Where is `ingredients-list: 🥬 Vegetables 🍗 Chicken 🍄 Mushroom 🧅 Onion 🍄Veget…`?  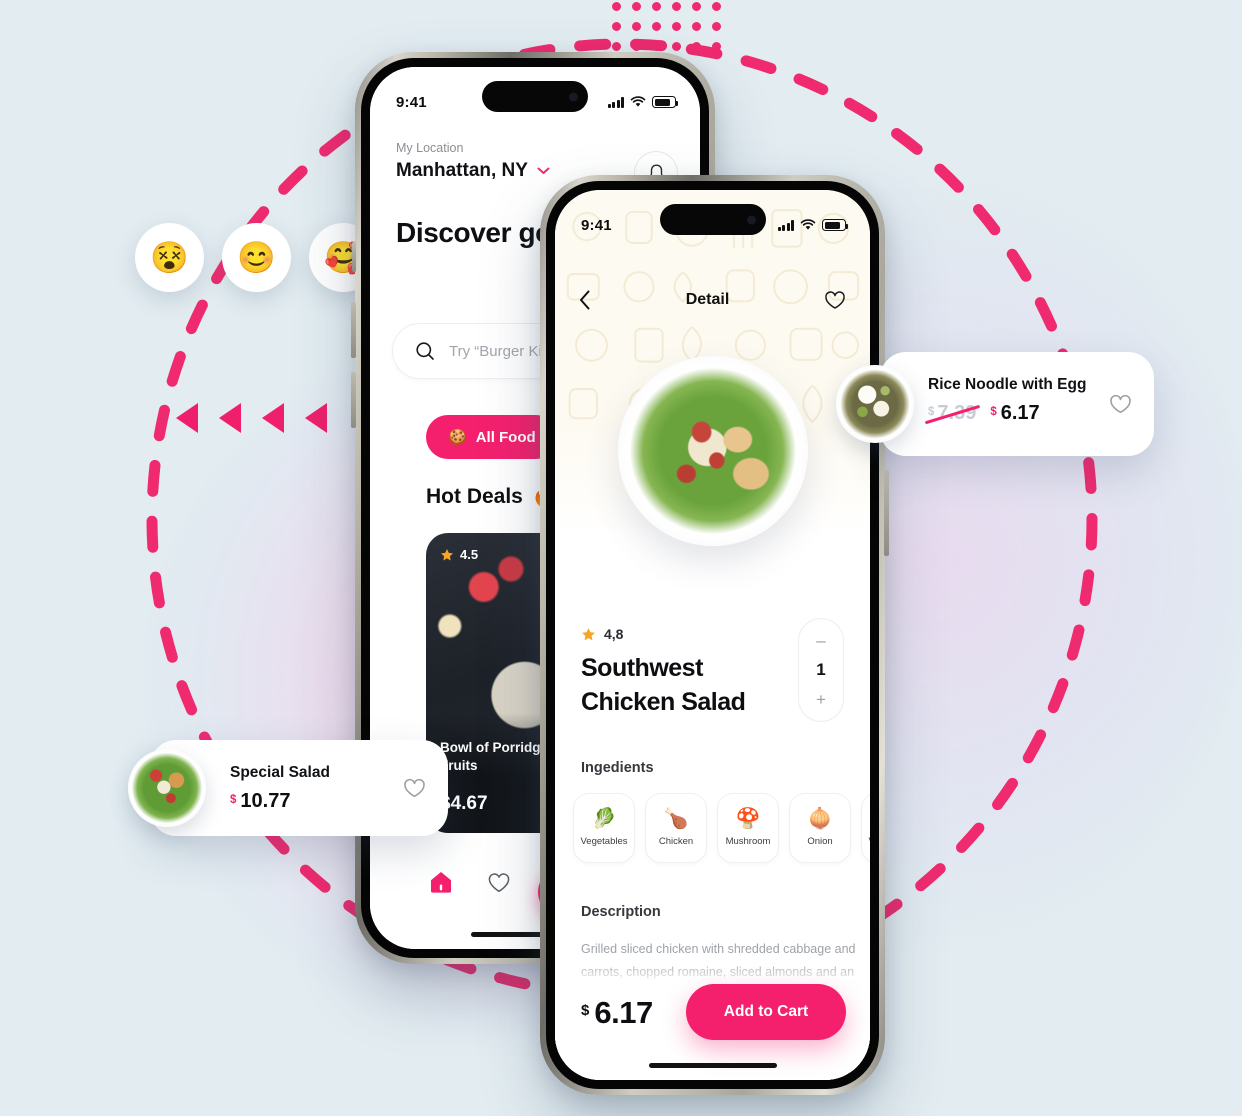 ingredients-list: 🥬 Vegetables 🍗 Chicken 🍄 Mushroom 🧅 Onion 🍄Veget… is located at coordinates (721, 828).